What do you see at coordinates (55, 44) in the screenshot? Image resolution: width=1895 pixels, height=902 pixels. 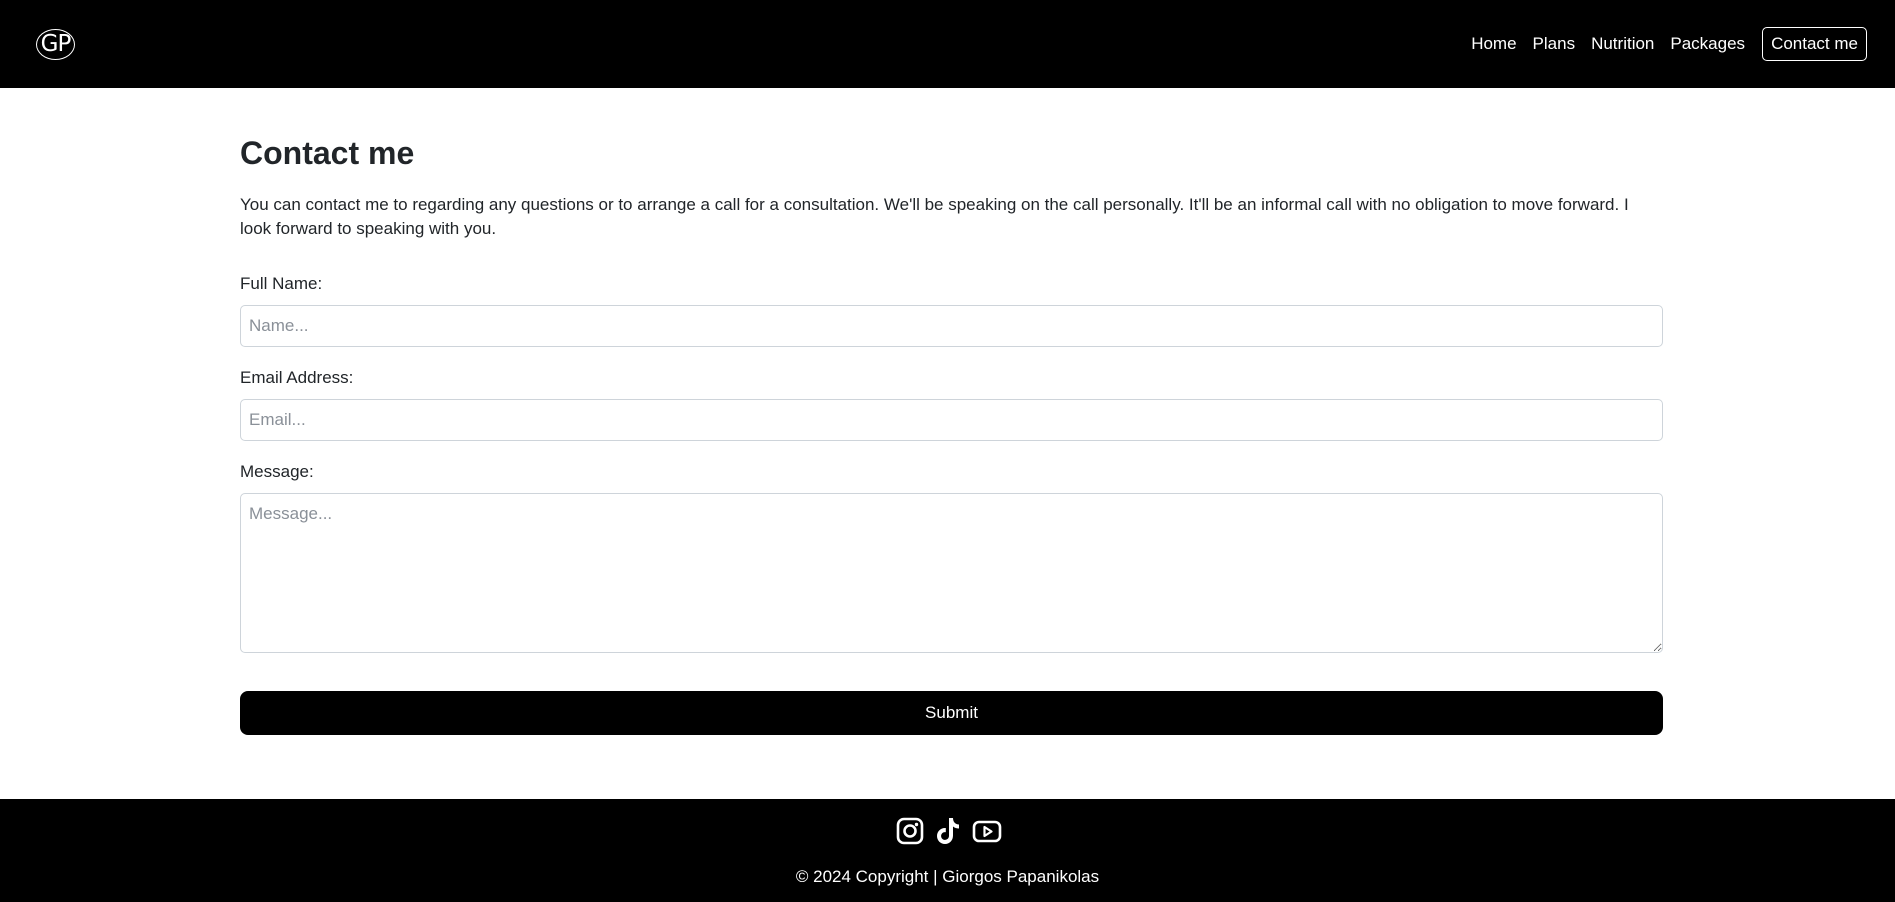 I see `logo: GP` at bounding box center [55, 44].